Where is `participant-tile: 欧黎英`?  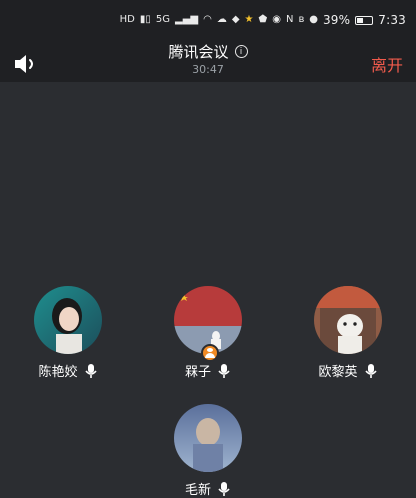
participant-tile: 欧黎英 is located at coordinates (348, 333).